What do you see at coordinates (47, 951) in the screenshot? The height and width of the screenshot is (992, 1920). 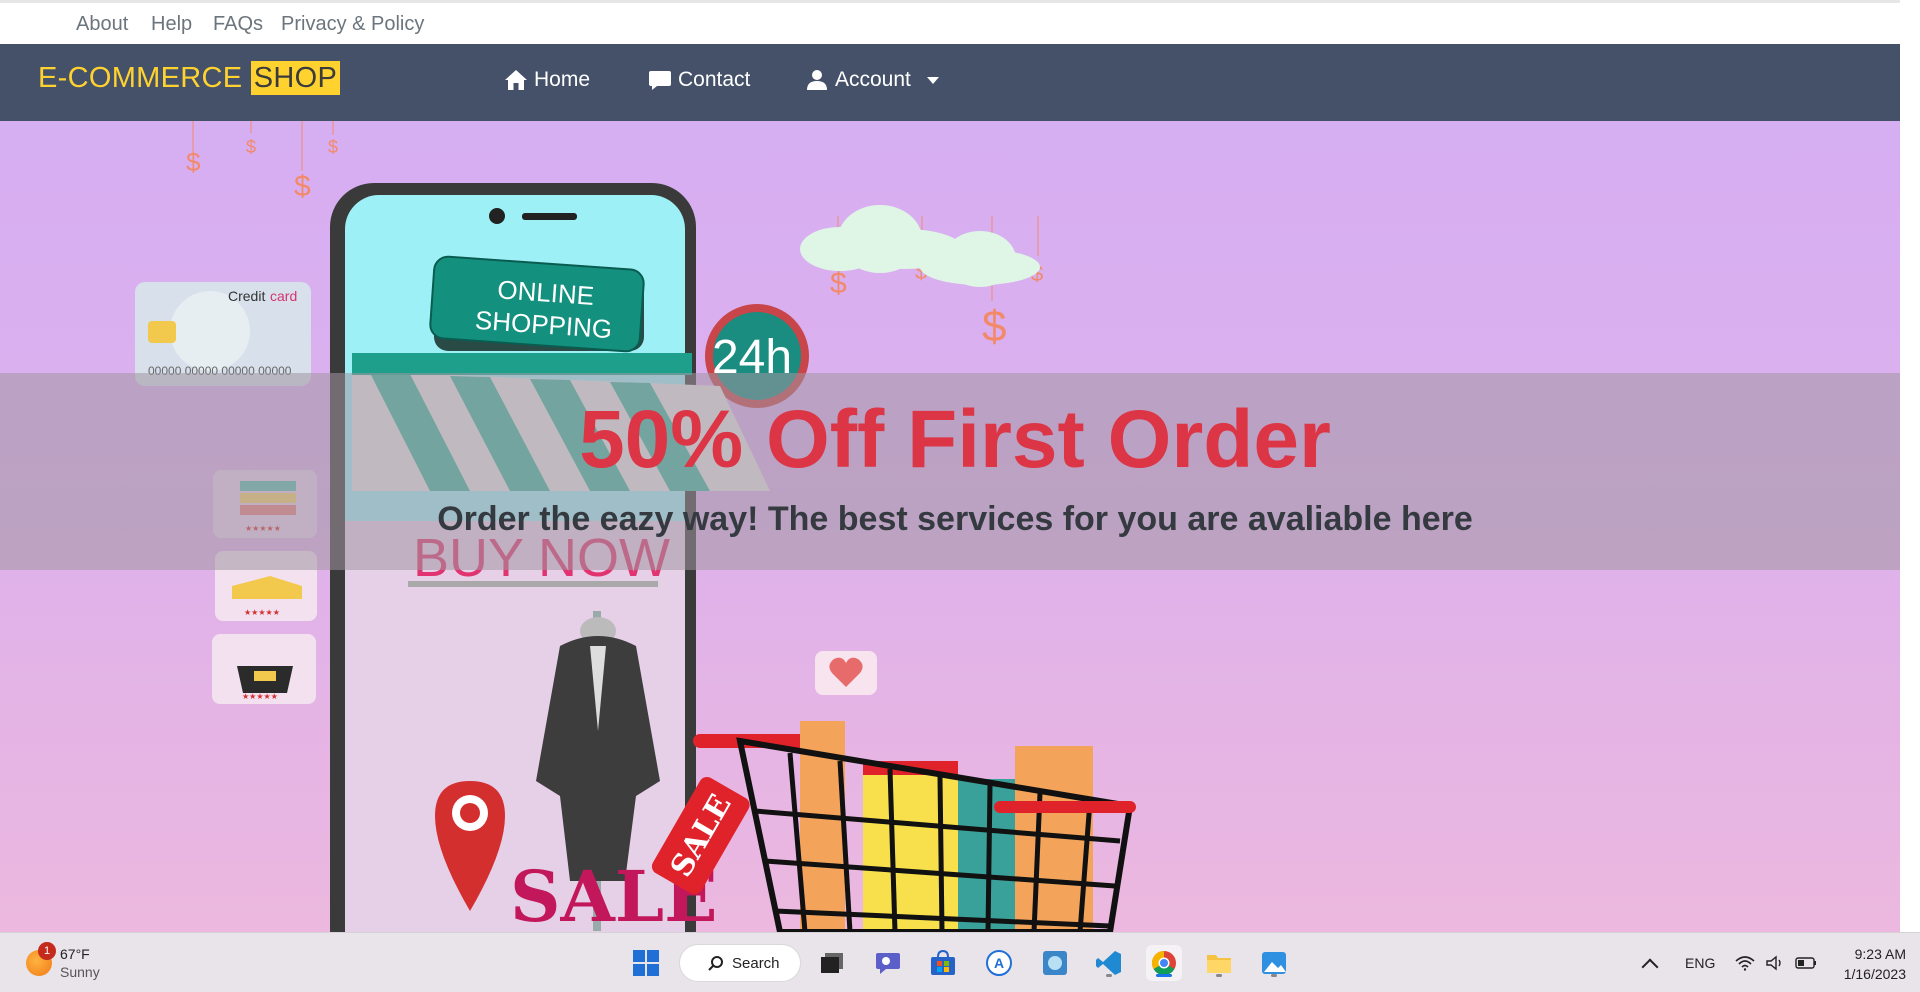 I see `notification-badge: 1` at bounding box center [47, 951].